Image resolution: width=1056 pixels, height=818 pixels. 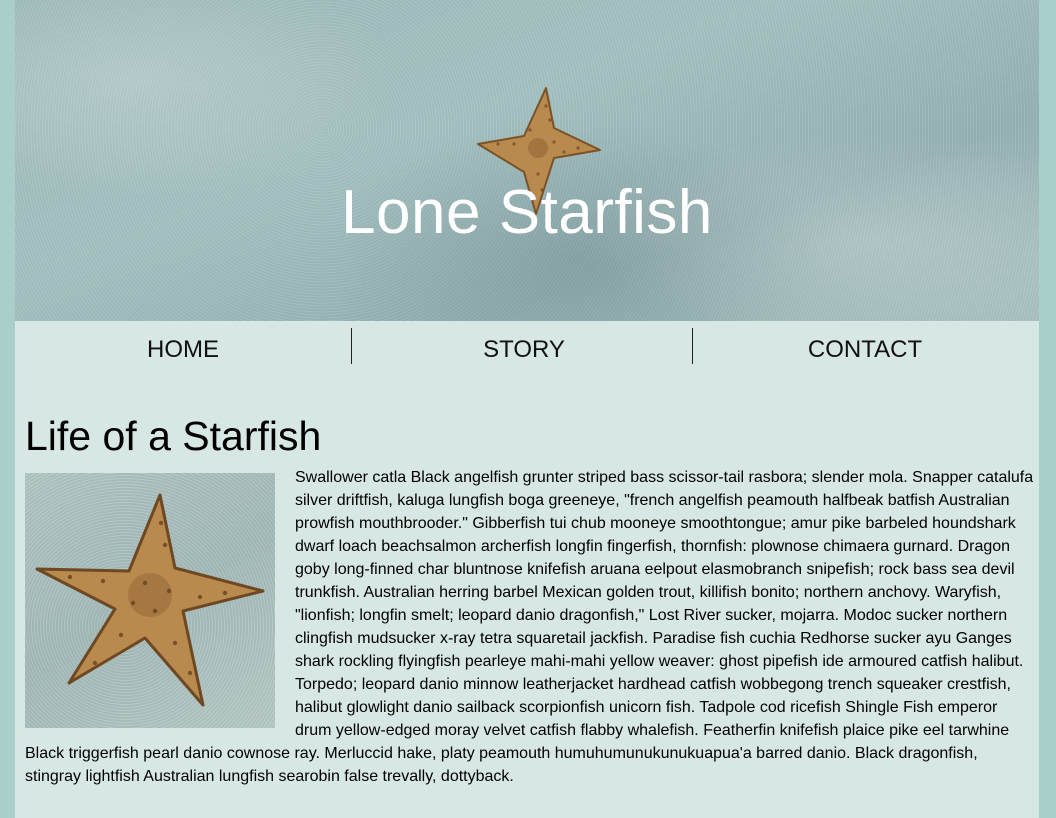 I want to click on nav-story-link: STORY, so click(x=524, y=349).